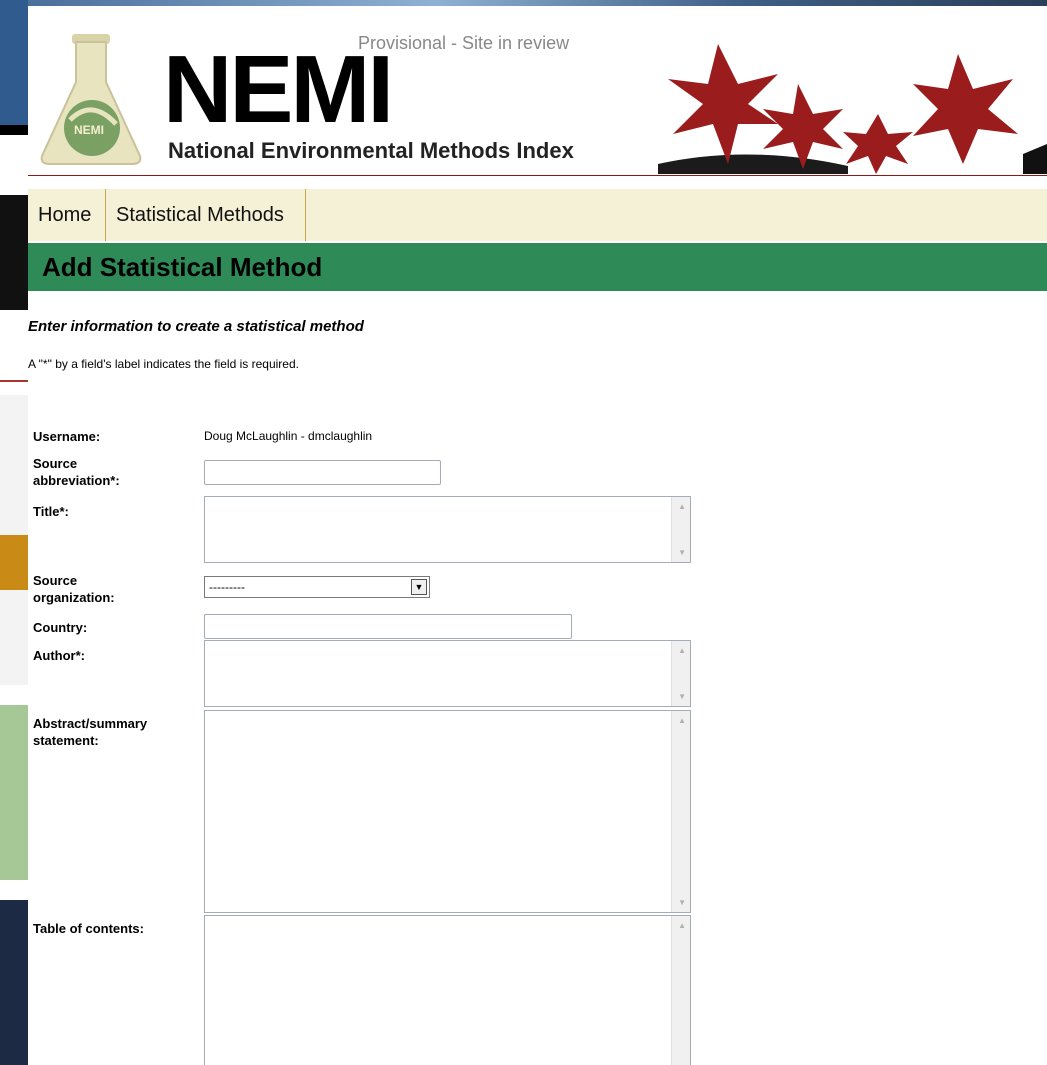 The image size is (1047, 1065). What do you see at coordinates (680, 990) in the screenshot?
I see `toc-scrollbar: ▲` at bounding box center [680, 990].